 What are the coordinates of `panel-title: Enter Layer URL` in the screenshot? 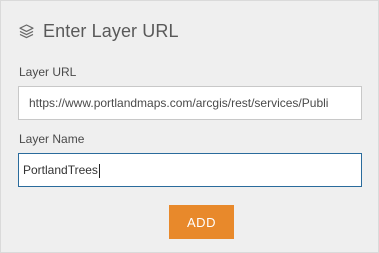 It's located at (111, 30).